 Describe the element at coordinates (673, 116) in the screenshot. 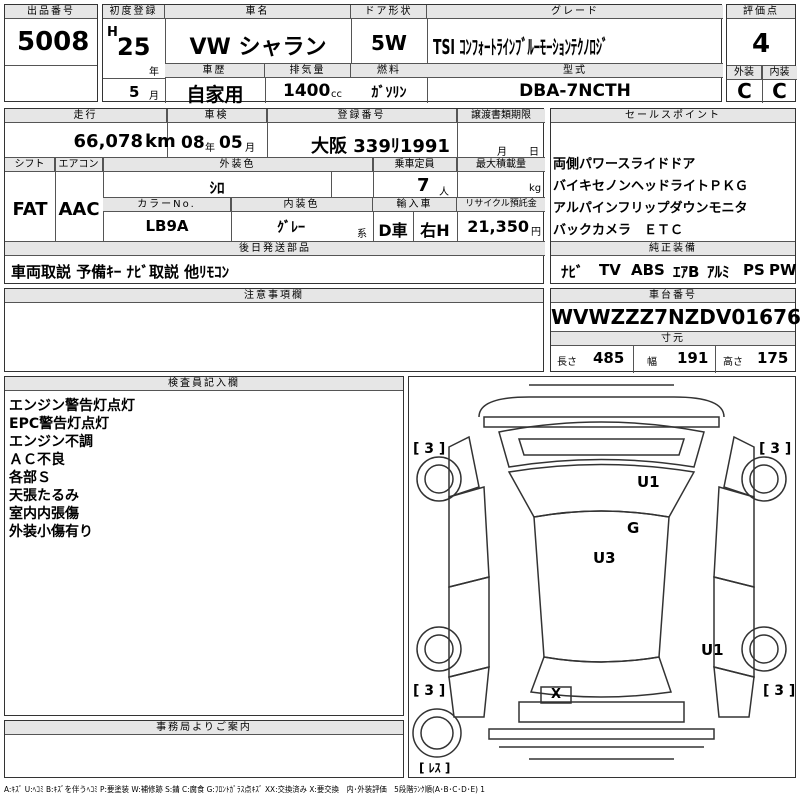

I see `sales-points-label: セールスポイント` at that location.